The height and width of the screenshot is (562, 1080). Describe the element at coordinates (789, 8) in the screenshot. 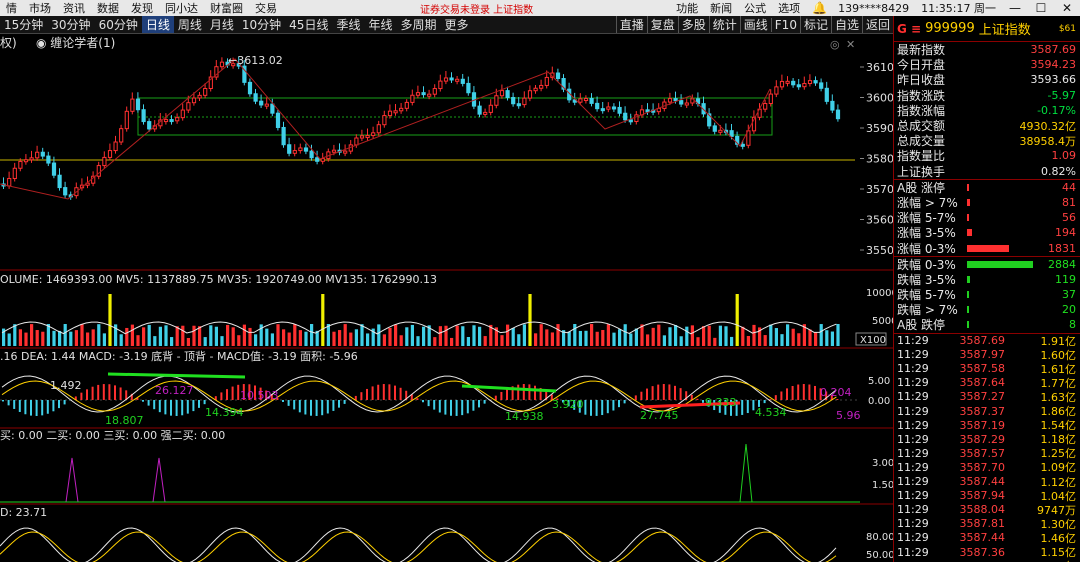

I see `menu-item-options: 选项` at that location.